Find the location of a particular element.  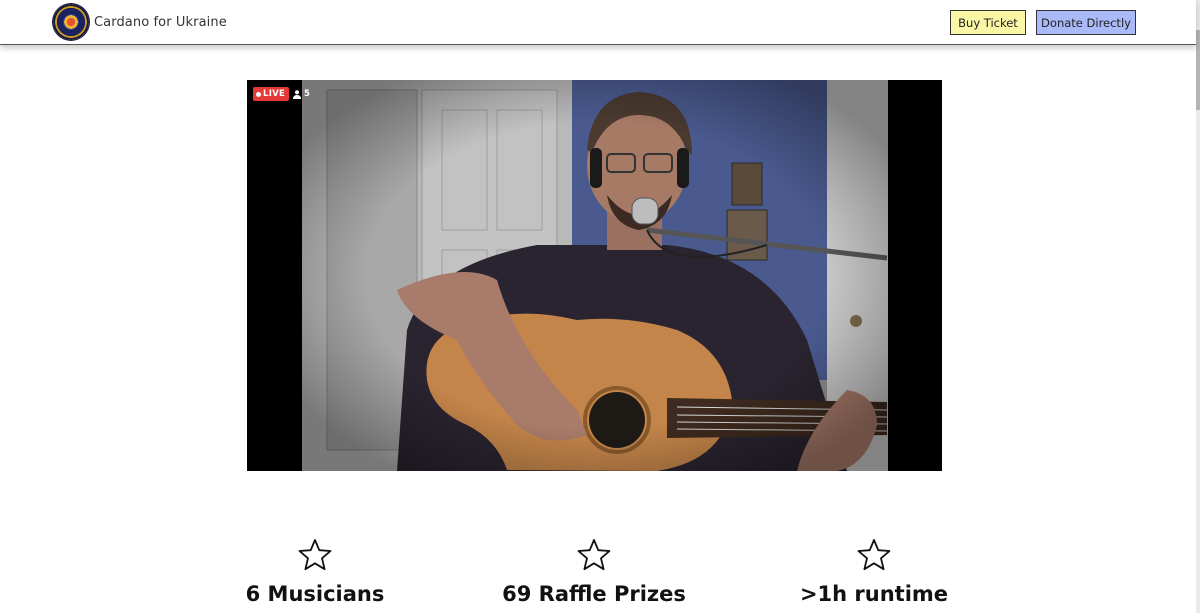

live-dot-icon is located at coordinates (258, 94).